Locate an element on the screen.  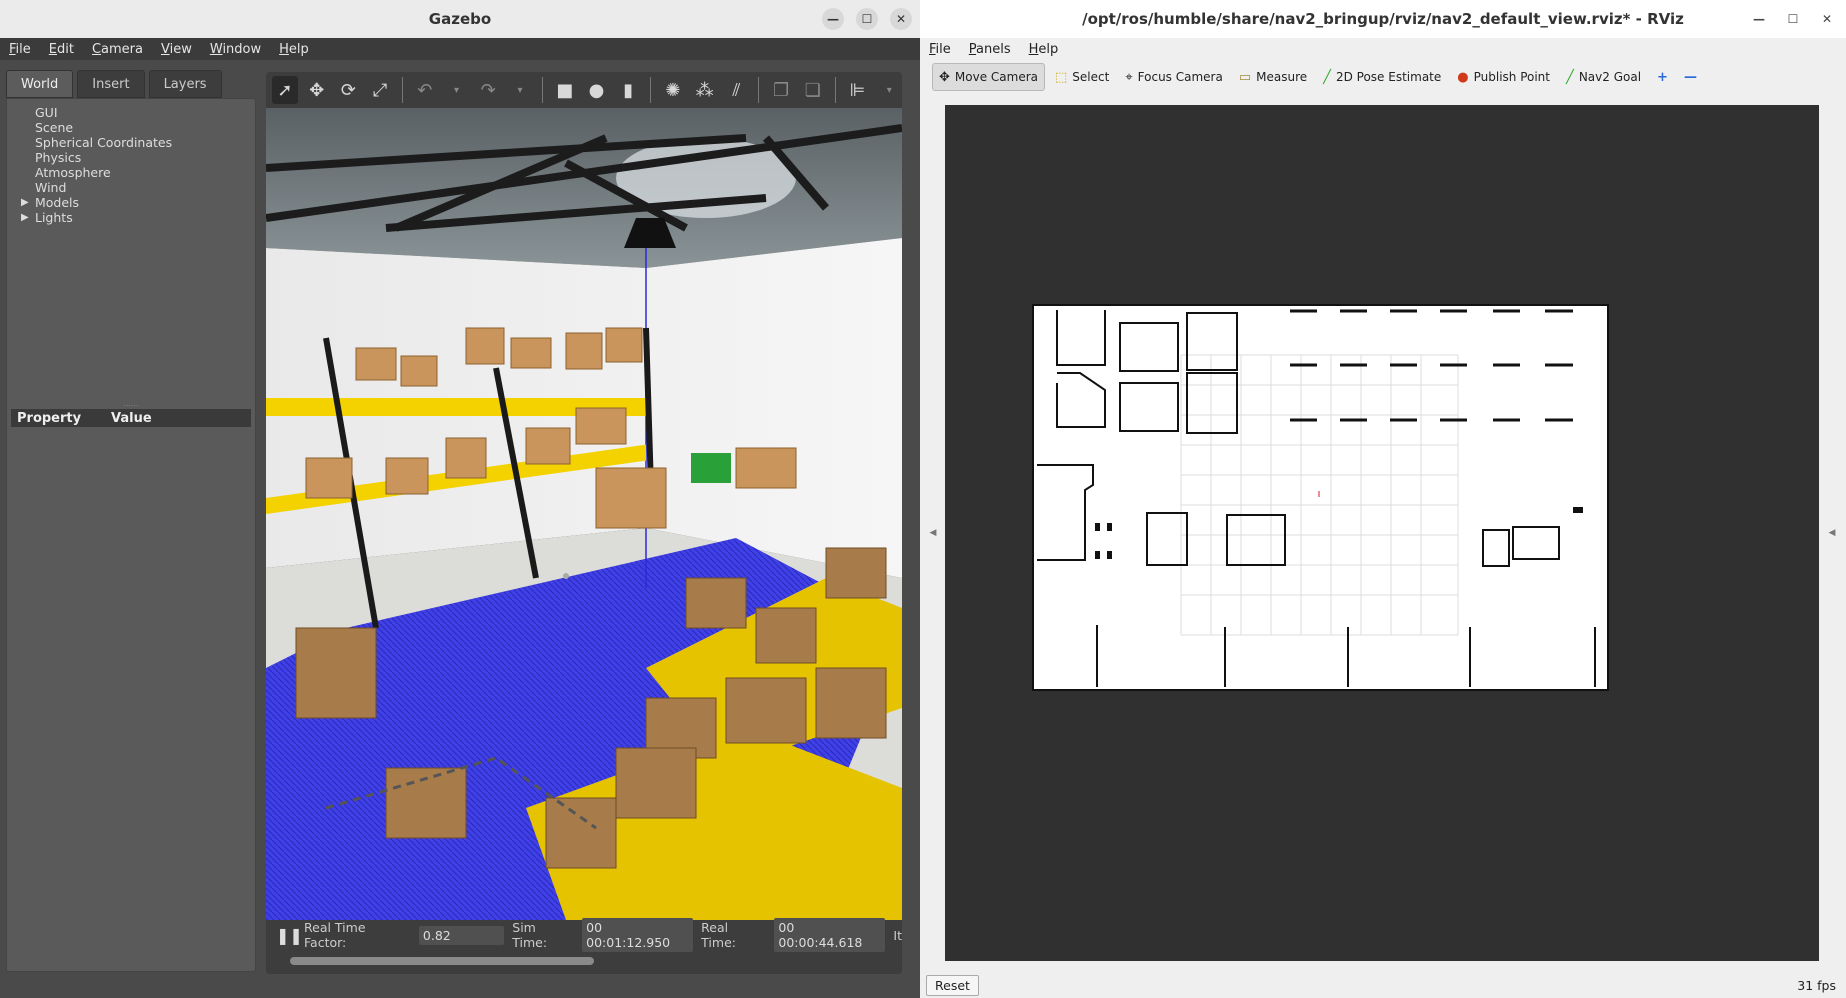
rtf-value: 0.82 is located at coordinates (461, 935).